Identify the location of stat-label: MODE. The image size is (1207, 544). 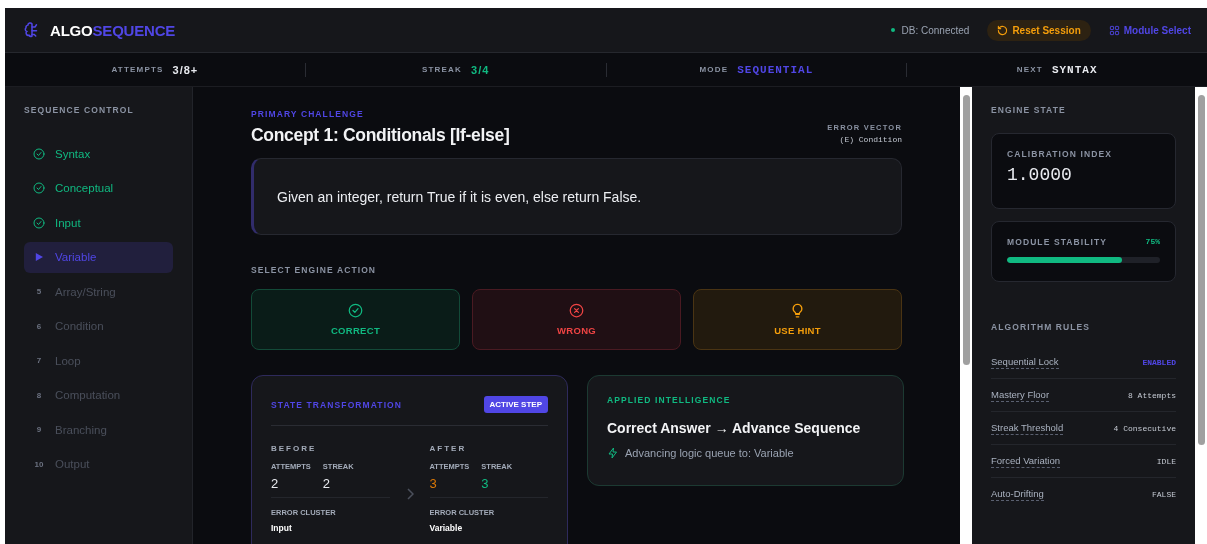
(714, 69).